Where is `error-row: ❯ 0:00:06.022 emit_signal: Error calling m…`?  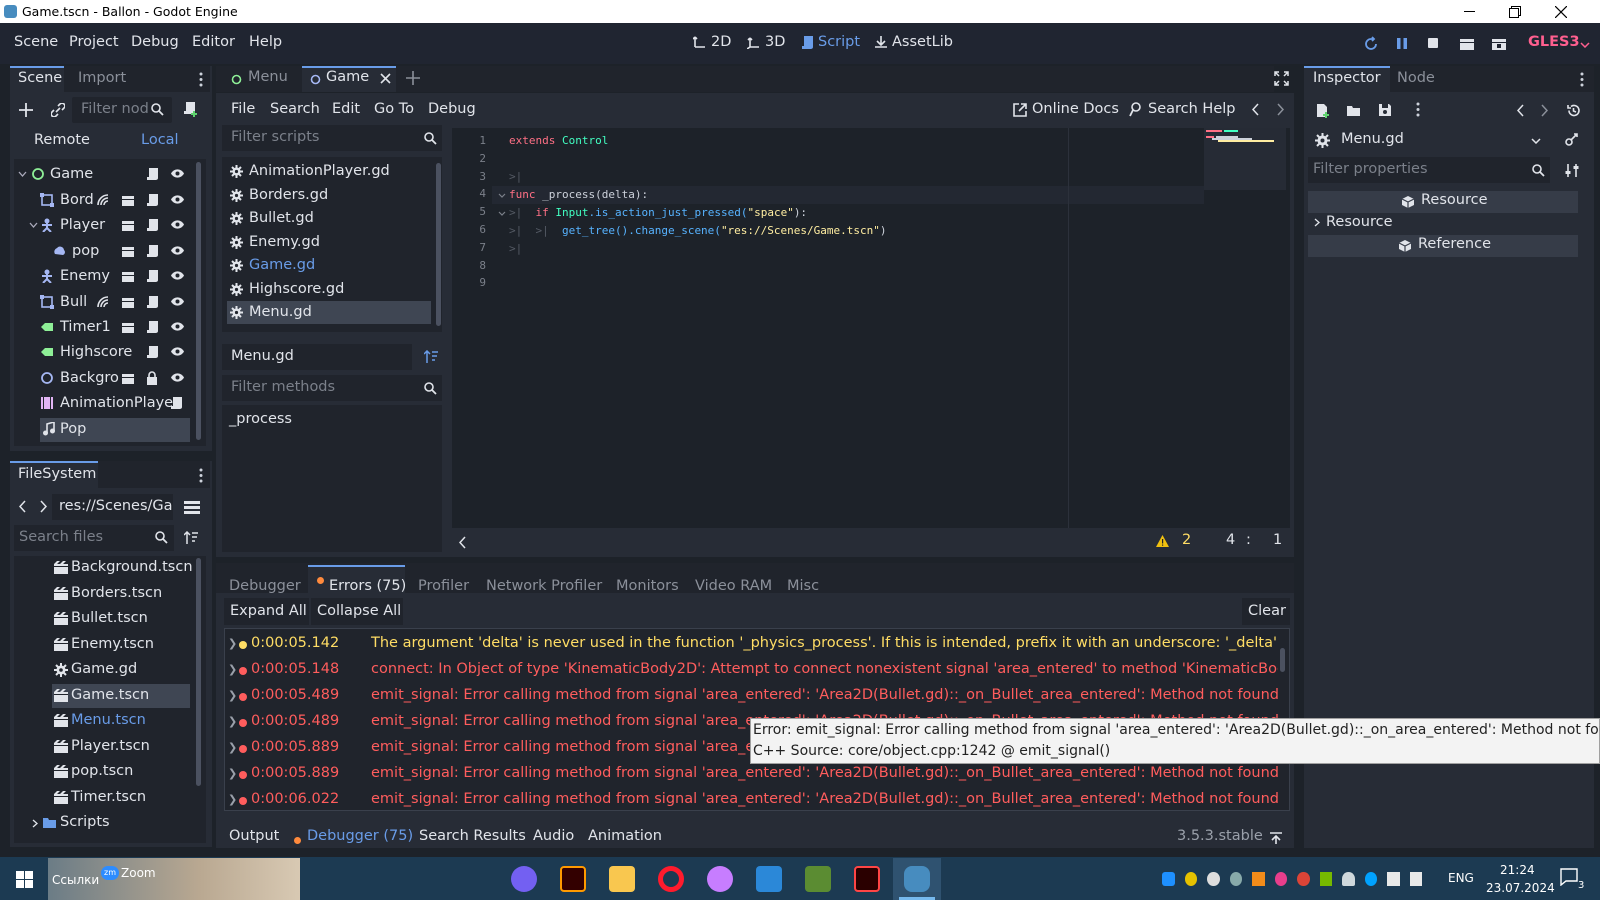
error-row: ❯ 0:00:06.022 emit_signal: Error calling m… is located at coordinates (753, 801).